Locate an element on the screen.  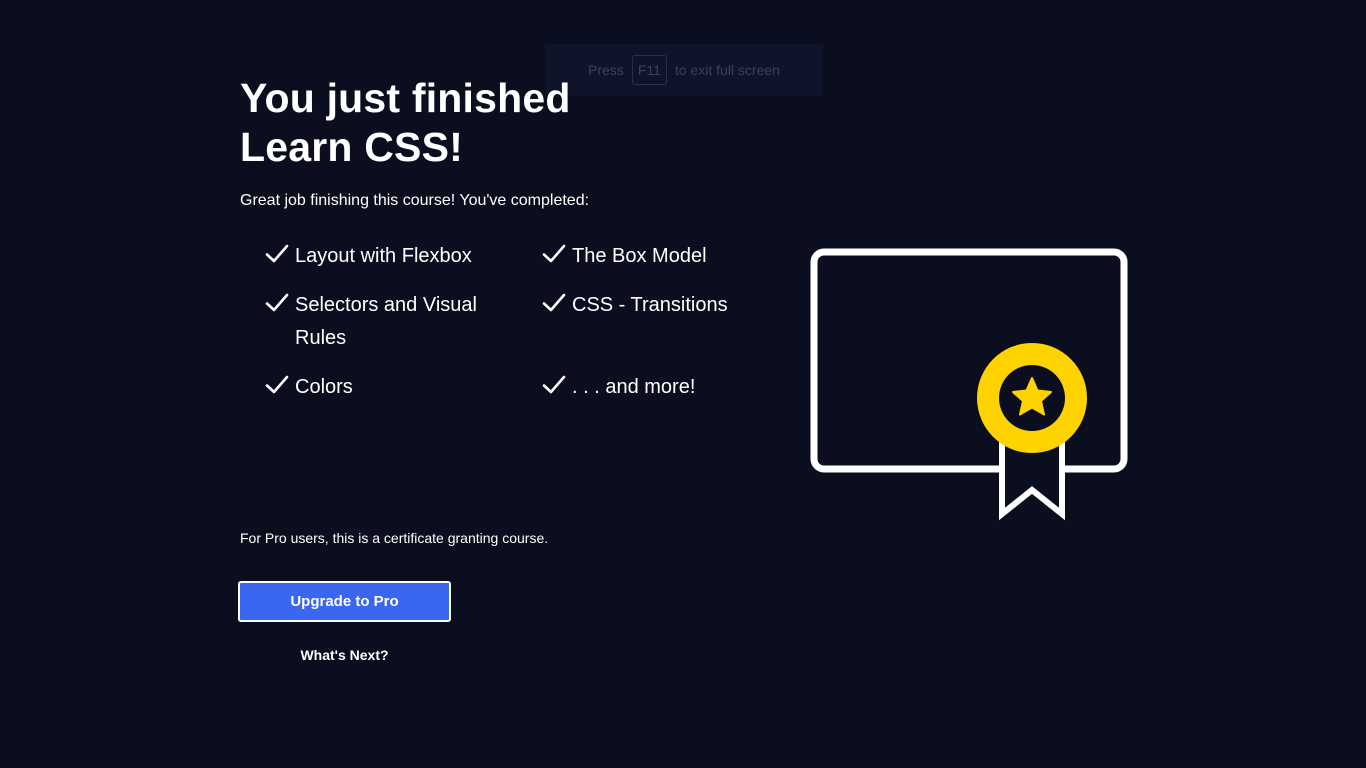
completed-topic-label: Layout with Flexbox is located at coordinates (383, 256).